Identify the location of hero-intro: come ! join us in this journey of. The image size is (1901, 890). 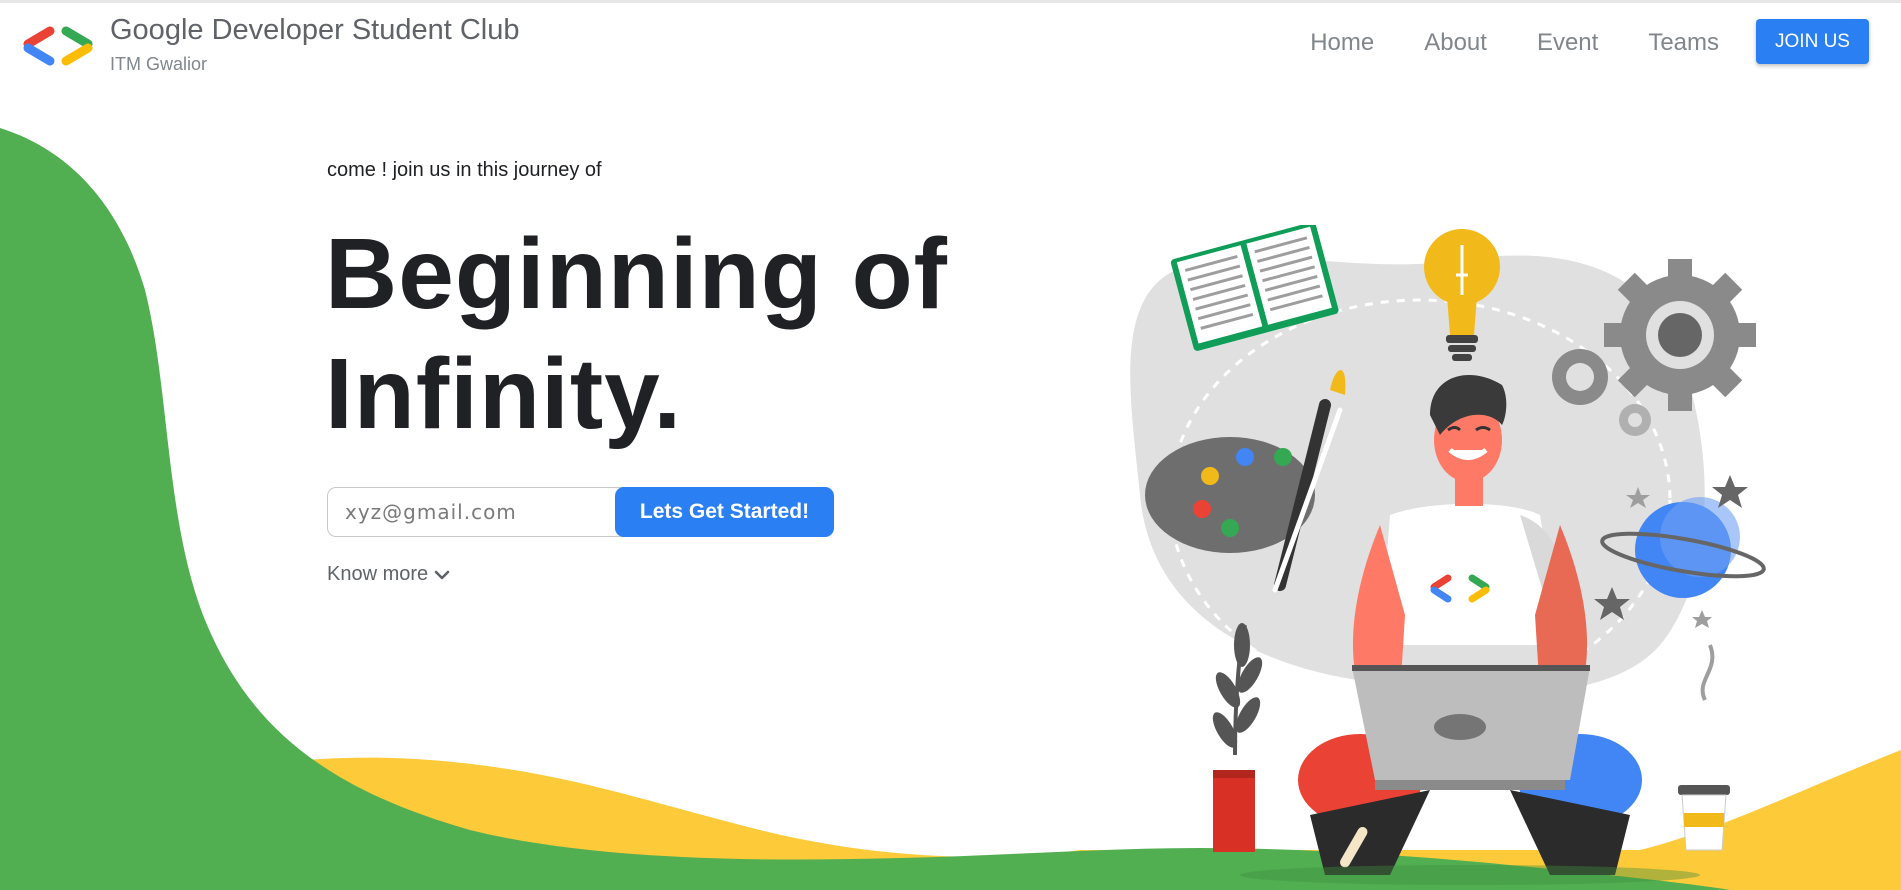
(464, 170).